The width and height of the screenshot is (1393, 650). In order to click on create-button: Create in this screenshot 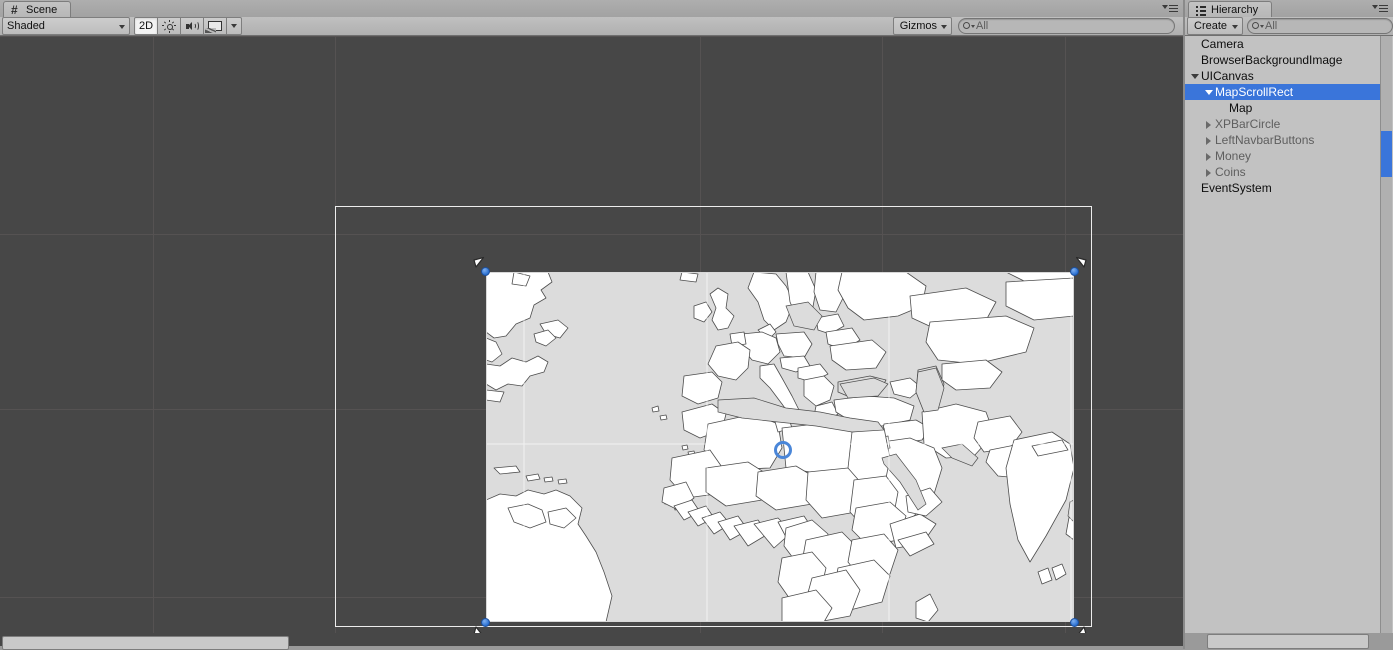, I will do `click(1215, 26)`.